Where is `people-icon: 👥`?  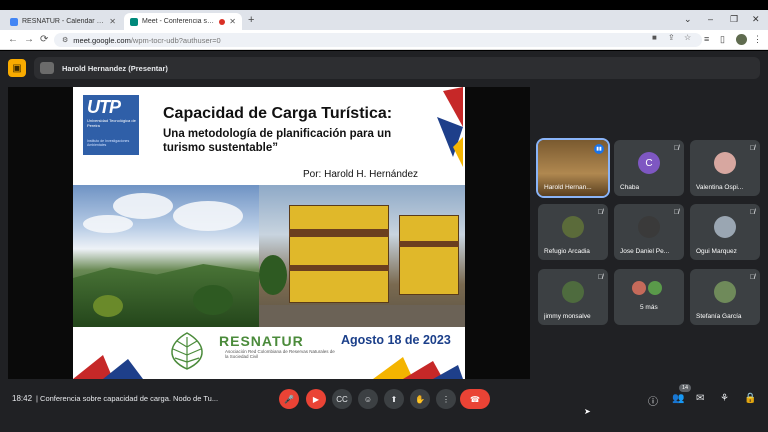 people-icon: 👥 is located at coordinates (678, 398).